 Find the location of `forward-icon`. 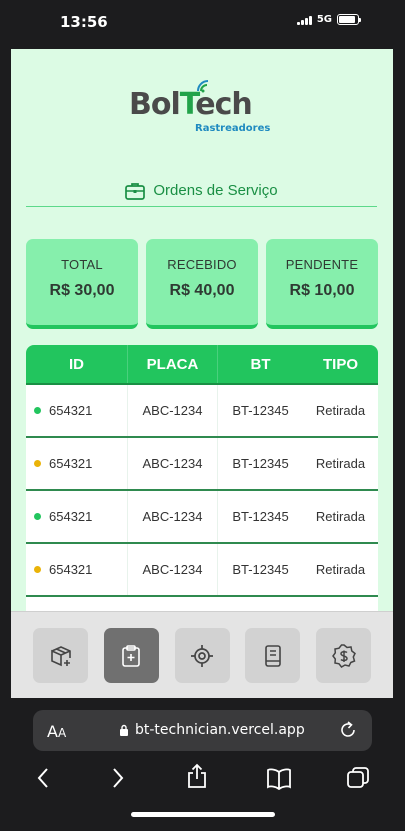

forward-icon is located at coordinates (118, 778).